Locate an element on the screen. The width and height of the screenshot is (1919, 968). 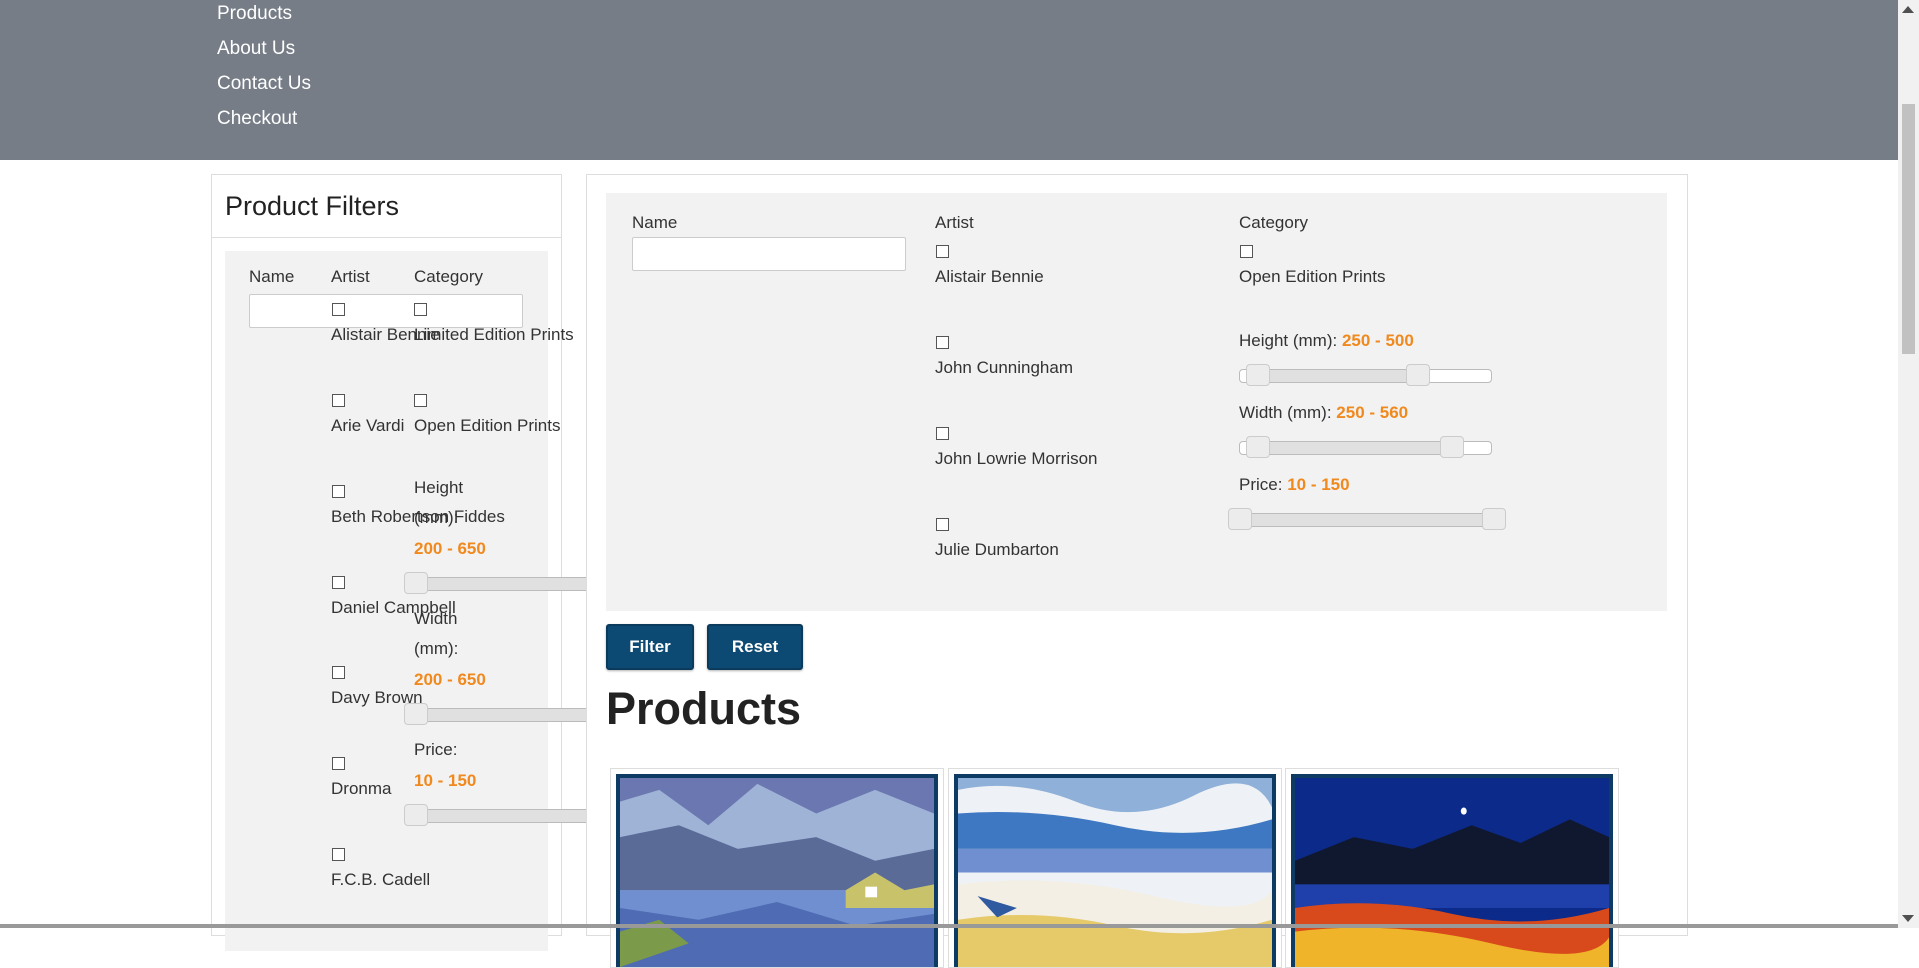
price-filter-label: Price: 10 - 150 is located at coordinates (1294, 485).